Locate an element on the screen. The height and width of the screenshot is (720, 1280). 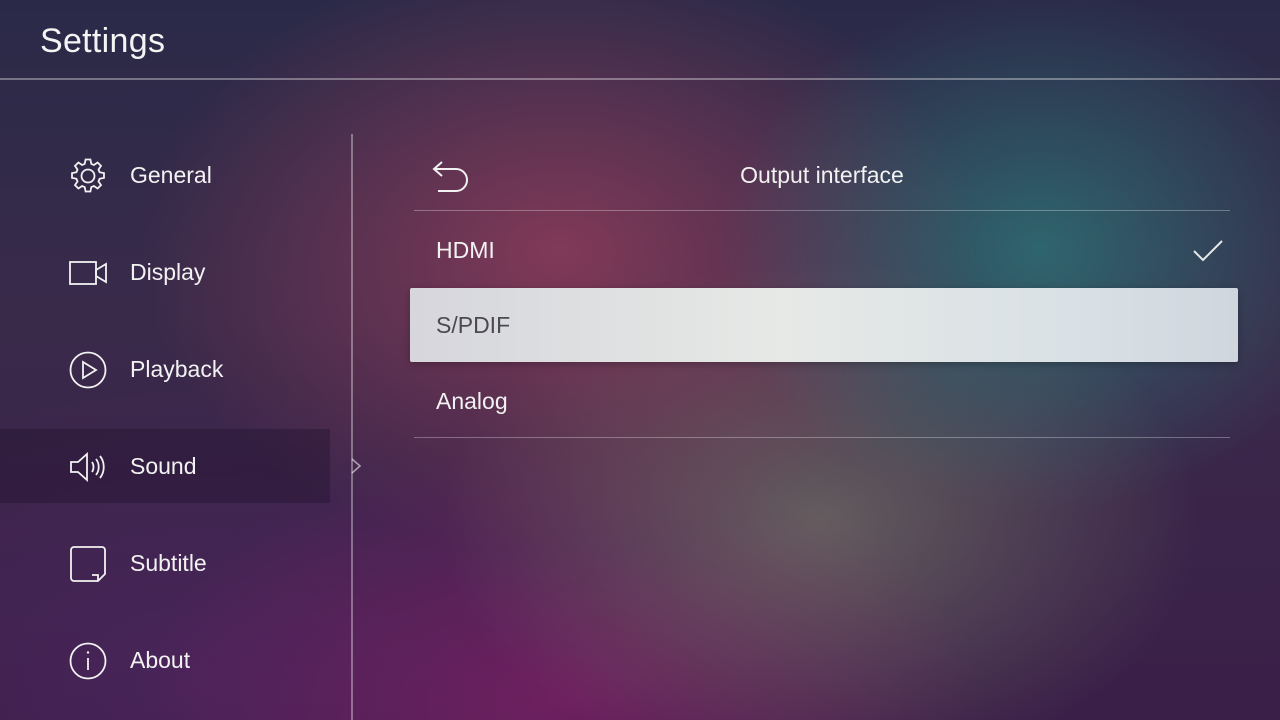
option-analog: Analog is located at coordinates (821, 401).